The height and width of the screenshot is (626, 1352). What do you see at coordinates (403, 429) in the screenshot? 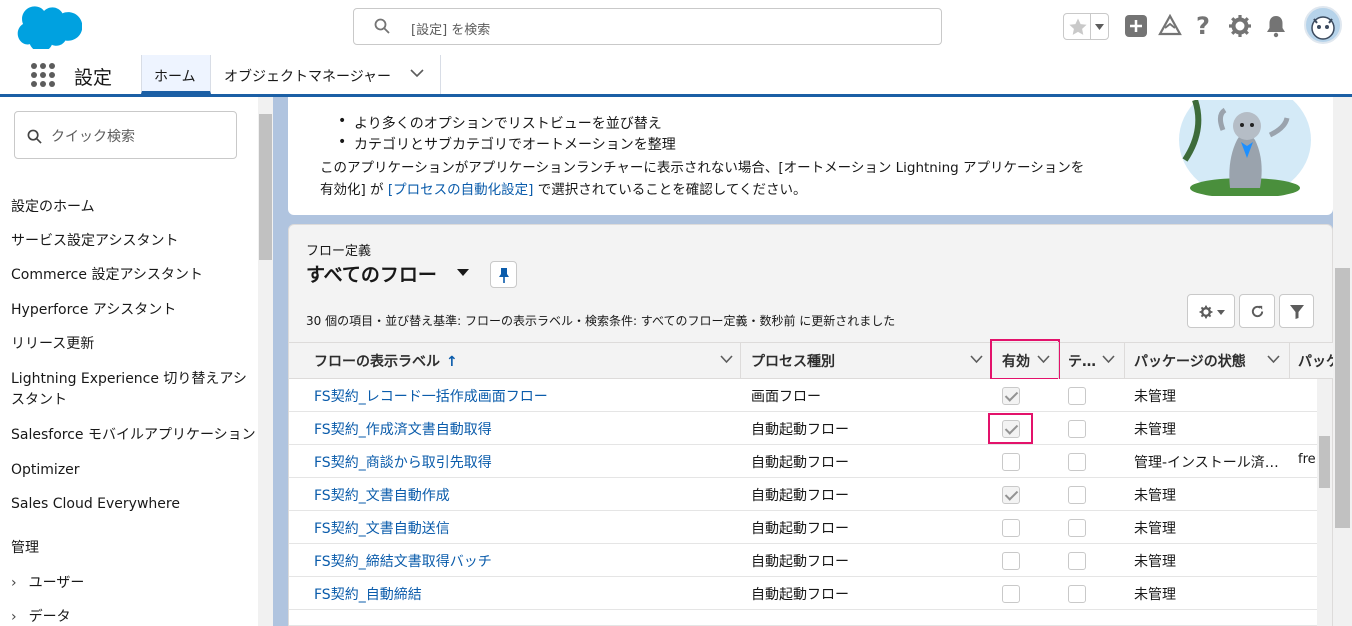
I see `flow-label-link: FS契約_作成済文書自動取得` at bounding box center [403, 429].